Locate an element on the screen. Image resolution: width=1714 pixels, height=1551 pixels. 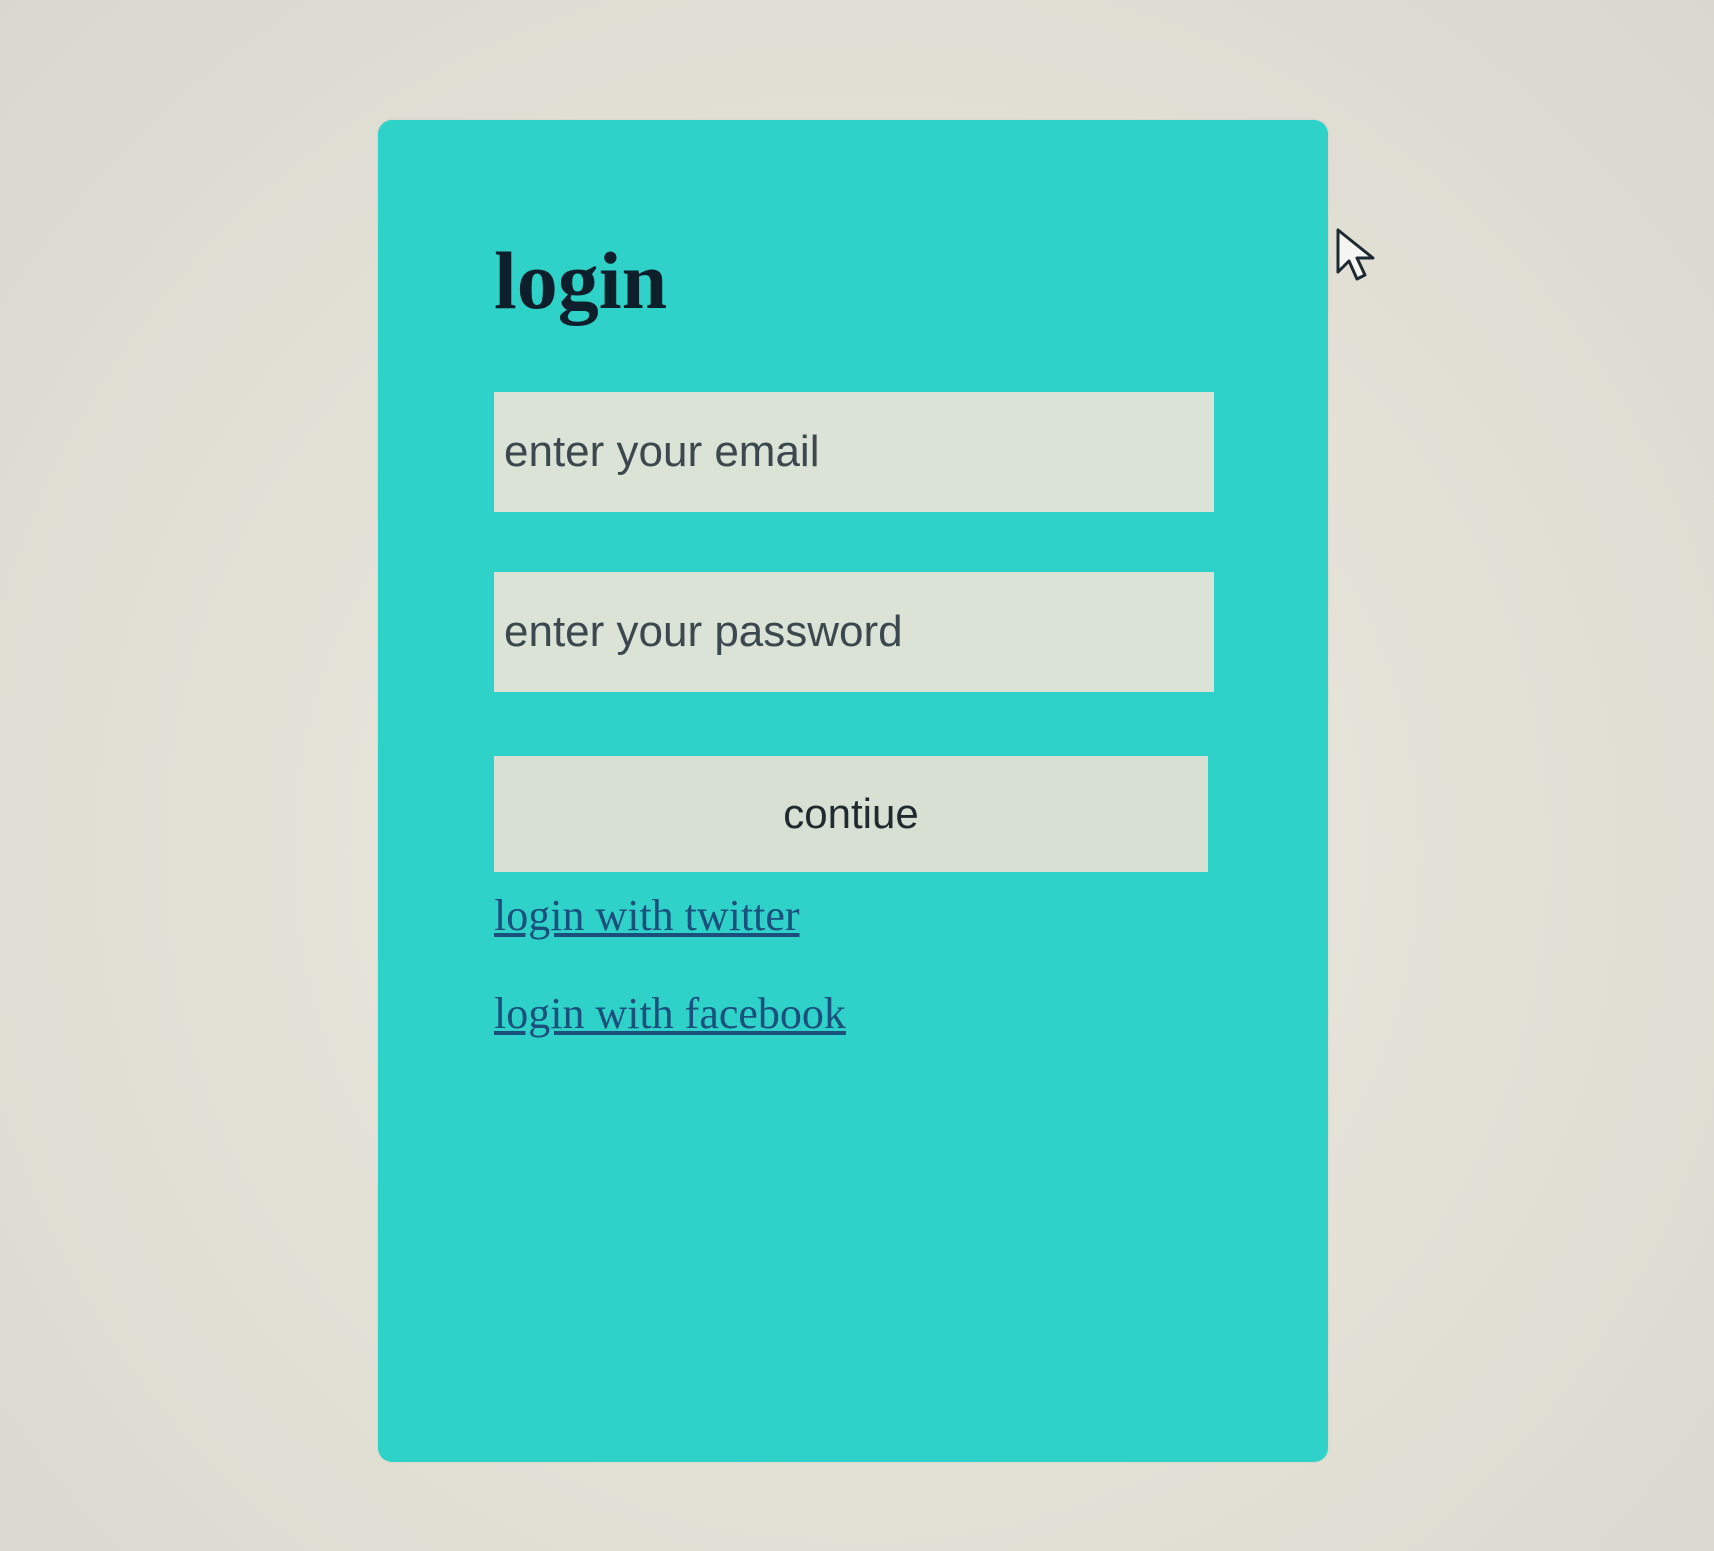
login-with-twitter-link: login with twitter is located at coordinates (647, 916).